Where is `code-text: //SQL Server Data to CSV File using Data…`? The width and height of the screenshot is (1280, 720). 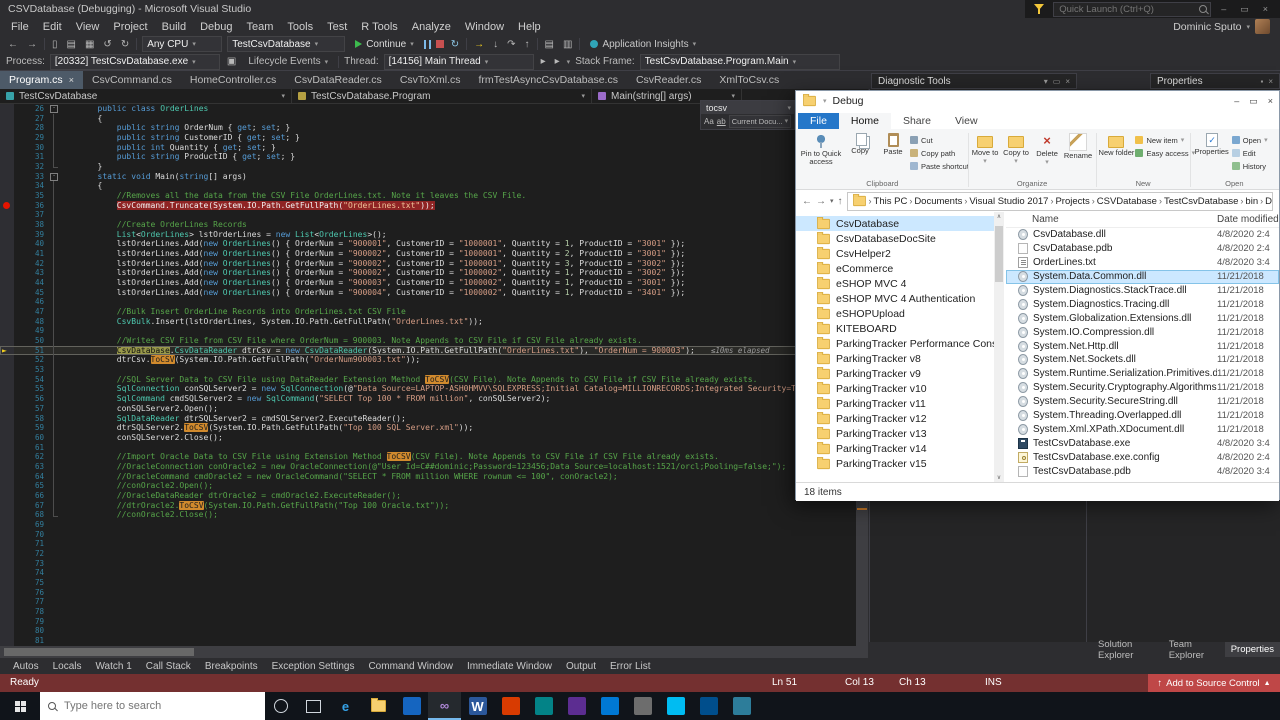
code-text: //SQL Server Data to CSV File using Data… is located at coordinates (463, 379).